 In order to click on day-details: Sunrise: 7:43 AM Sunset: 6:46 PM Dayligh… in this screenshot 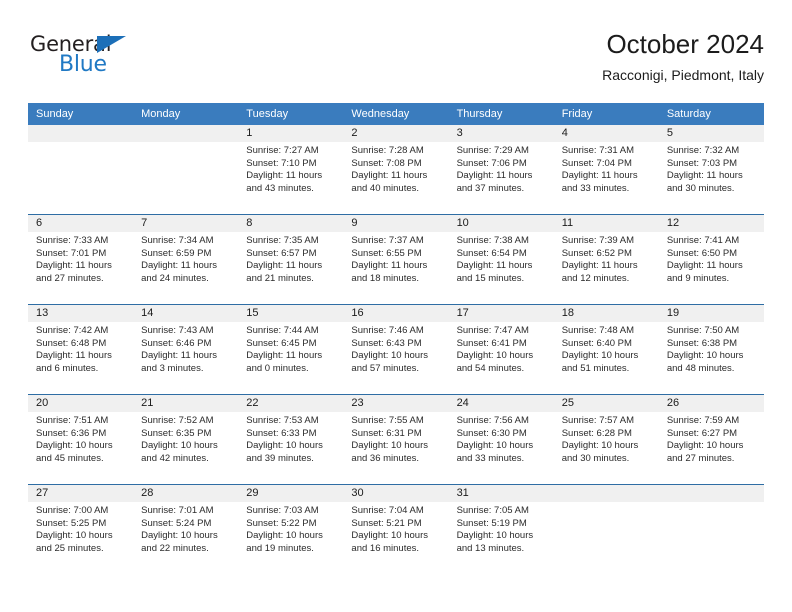, I will do `click(185, 348)`.